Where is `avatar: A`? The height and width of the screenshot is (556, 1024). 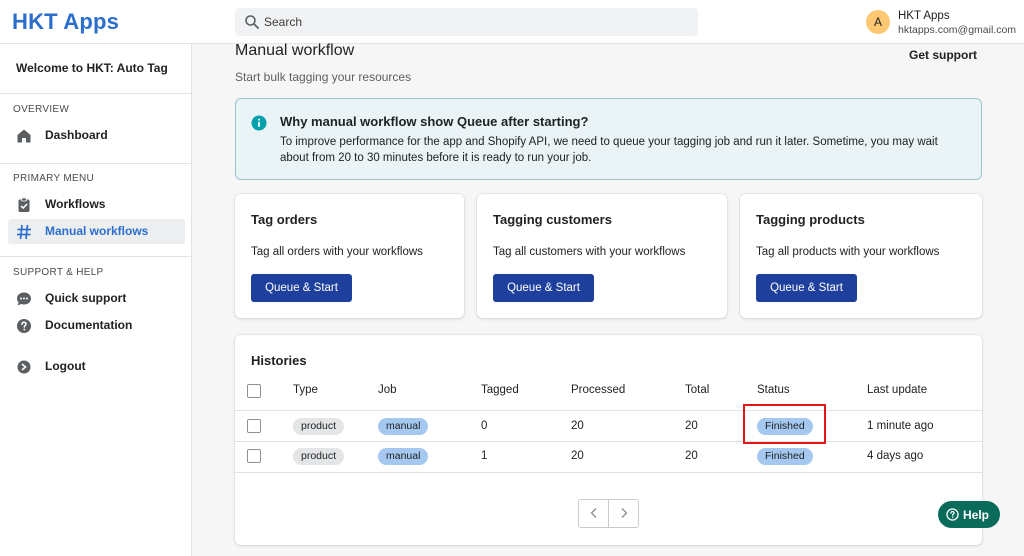
avatar: A is located at coordinates (878, 22).